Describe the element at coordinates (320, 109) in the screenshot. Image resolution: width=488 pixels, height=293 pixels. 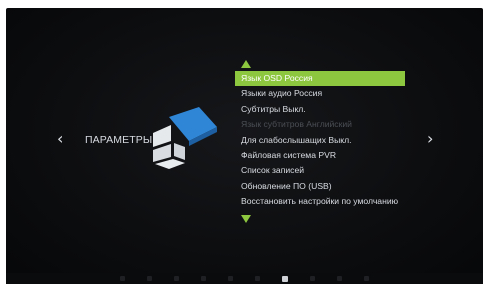
I see `menu-item-subtitles: Субтитры Выкл.` at that location.